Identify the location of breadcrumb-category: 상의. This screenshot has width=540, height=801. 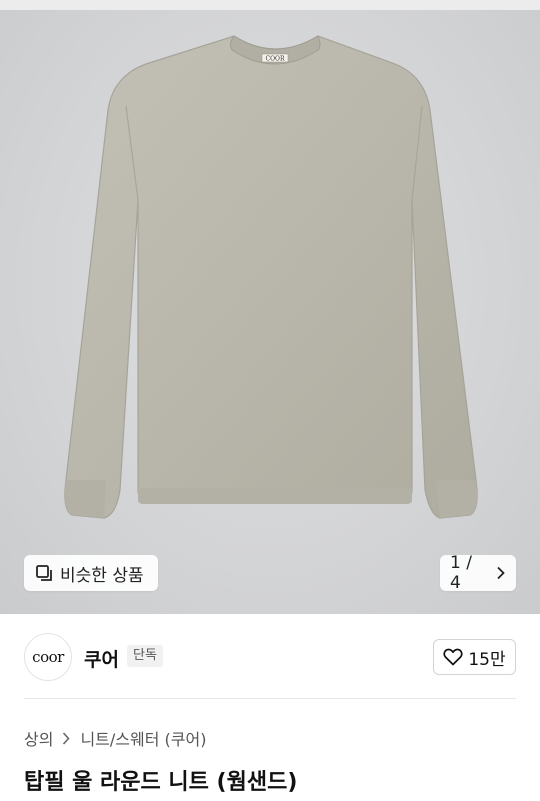
(38, 738).